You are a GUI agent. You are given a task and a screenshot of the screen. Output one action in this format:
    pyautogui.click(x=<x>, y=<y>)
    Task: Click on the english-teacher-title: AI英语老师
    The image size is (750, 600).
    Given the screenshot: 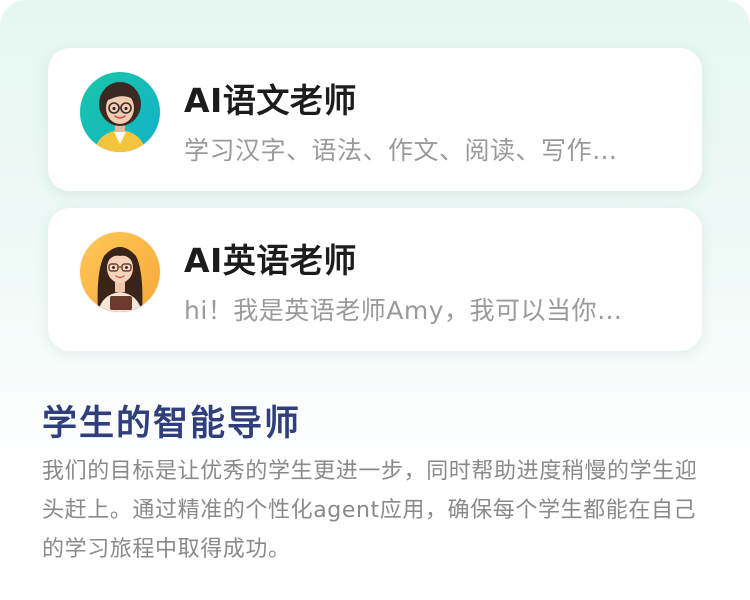 What is the action you would take?
    pyautogui.click(x=270, y=260)
    